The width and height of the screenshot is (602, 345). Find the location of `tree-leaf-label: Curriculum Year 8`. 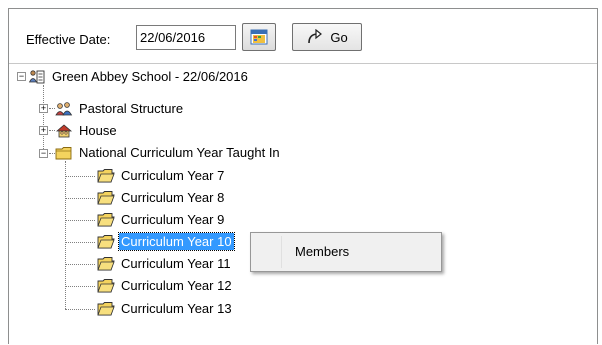

tree-leaf-label: Curriculum Year 8 is located at coordinates (173, 197).